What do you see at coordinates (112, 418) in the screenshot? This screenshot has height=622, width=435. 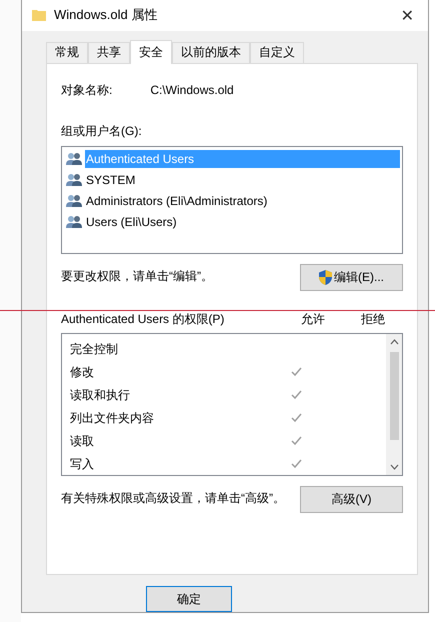 I see `permission-name: 列出文件夹内容` at bounding box center [112, 418].